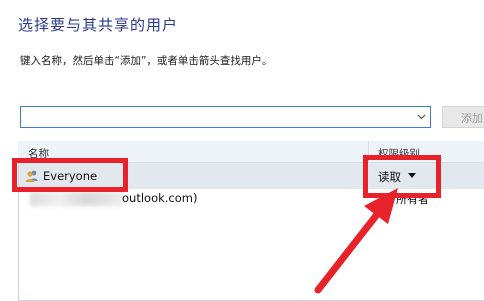  Describe the element at coordinates (98, 25) in the screenshot. I see `dialog-title: 选择要与其共享的用户` at that location.